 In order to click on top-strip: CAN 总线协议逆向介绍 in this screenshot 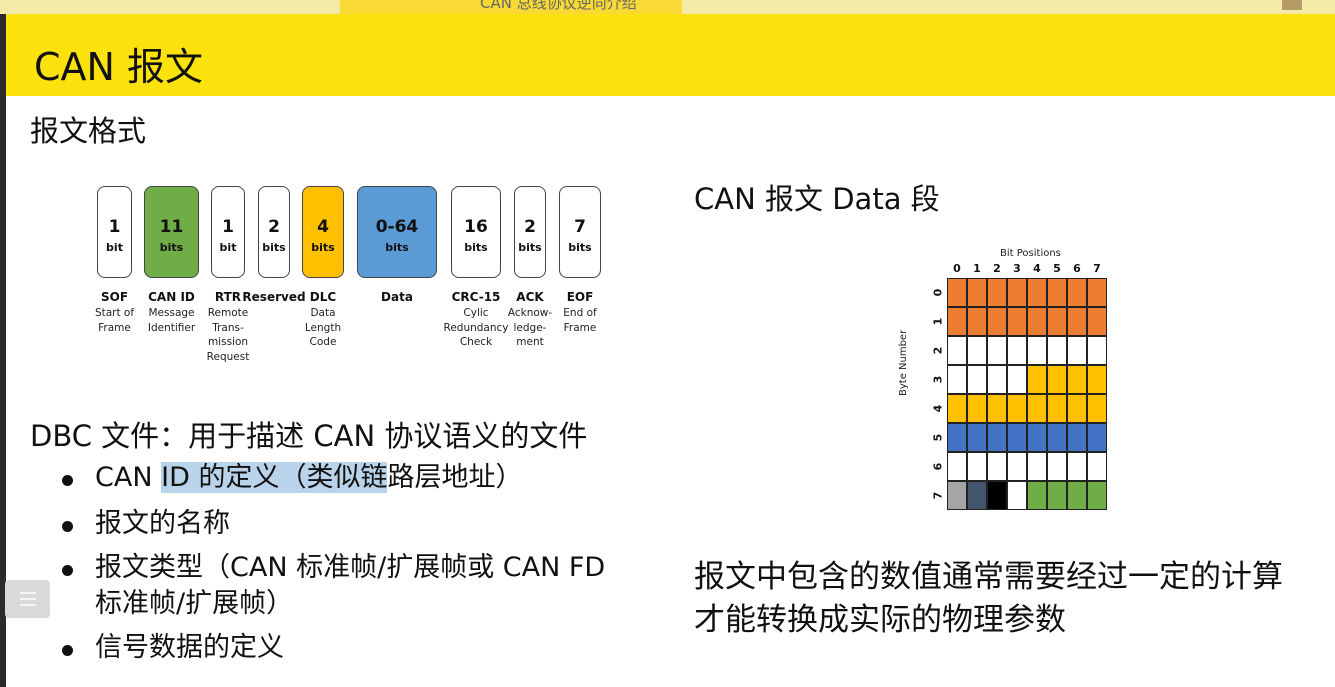, I will do `click(667, 7)`.